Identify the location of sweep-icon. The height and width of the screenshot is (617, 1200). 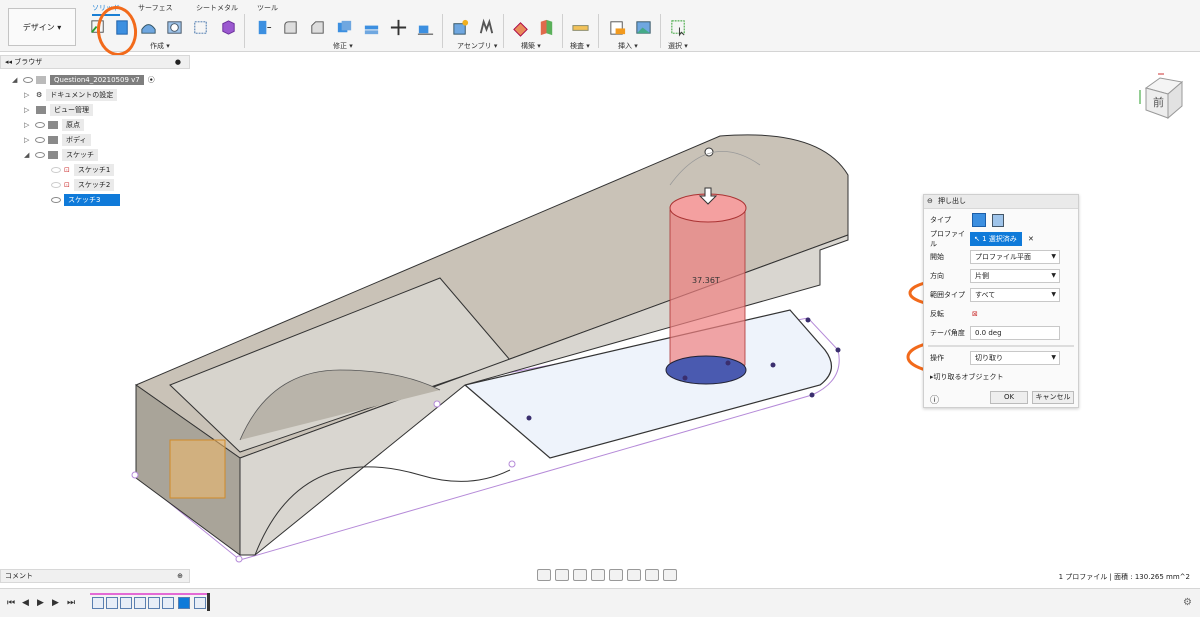
(174, 27).